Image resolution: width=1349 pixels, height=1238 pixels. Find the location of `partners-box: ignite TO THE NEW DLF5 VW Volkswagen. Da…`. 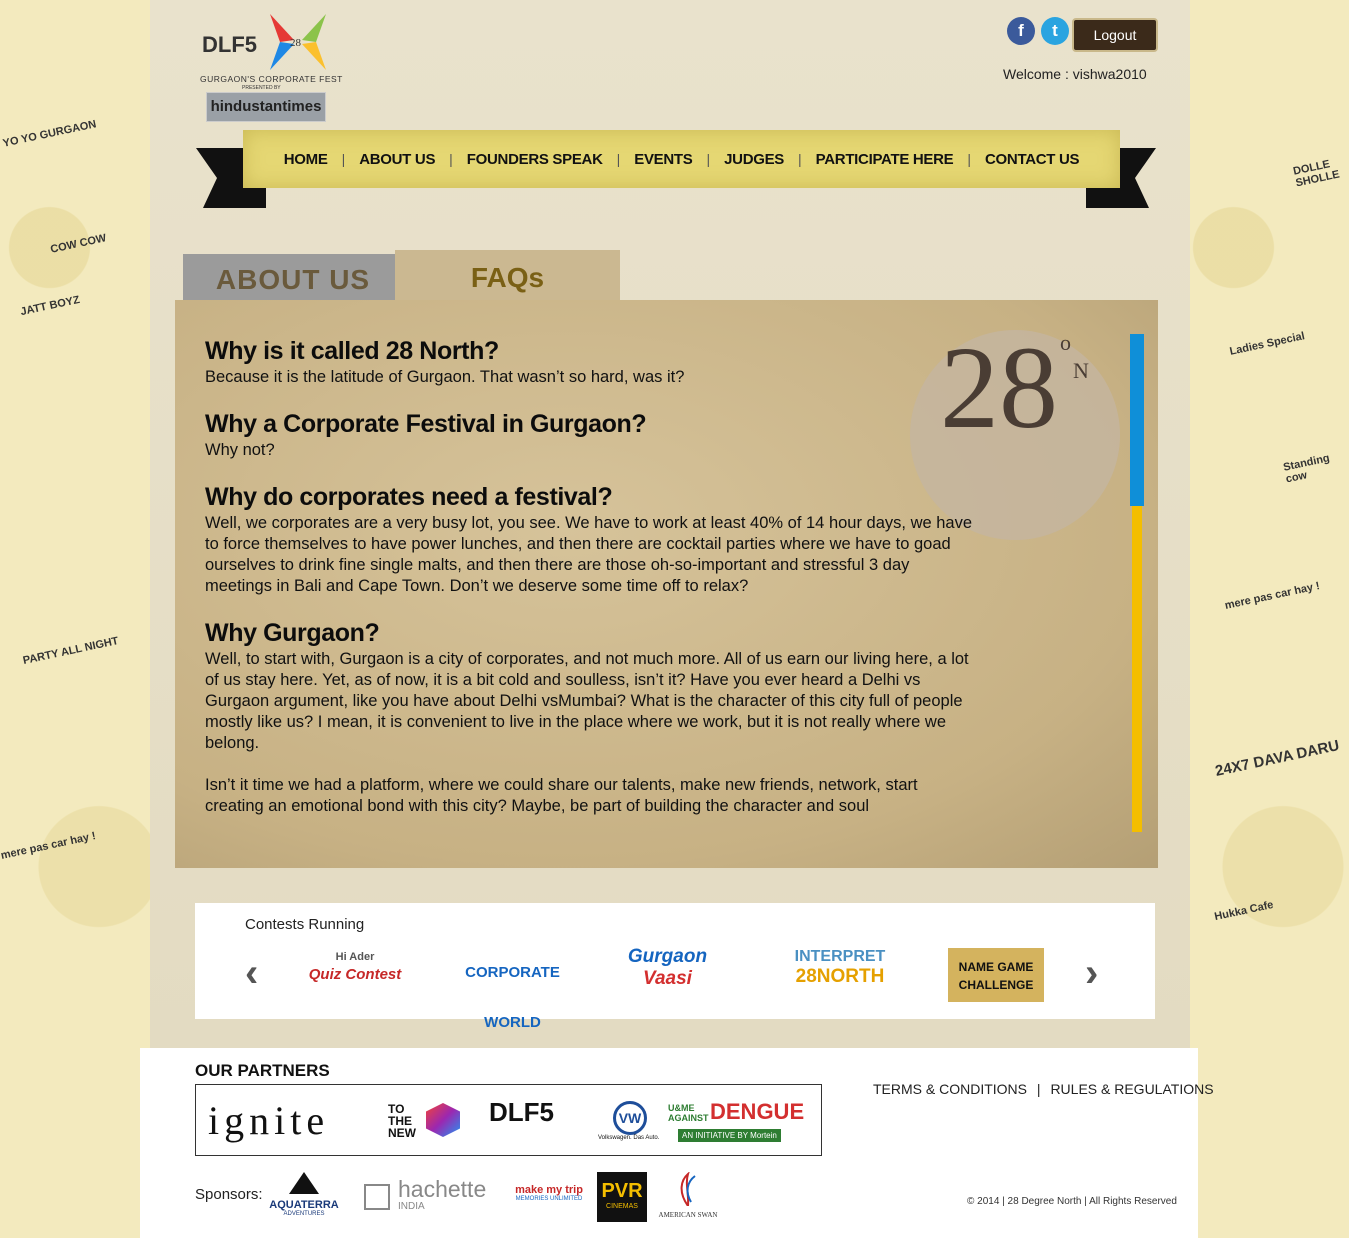

partners-box: ignite TO THE NEW DLF5 VW Volkswagen. Da… is located at coordinates (508, 1120).